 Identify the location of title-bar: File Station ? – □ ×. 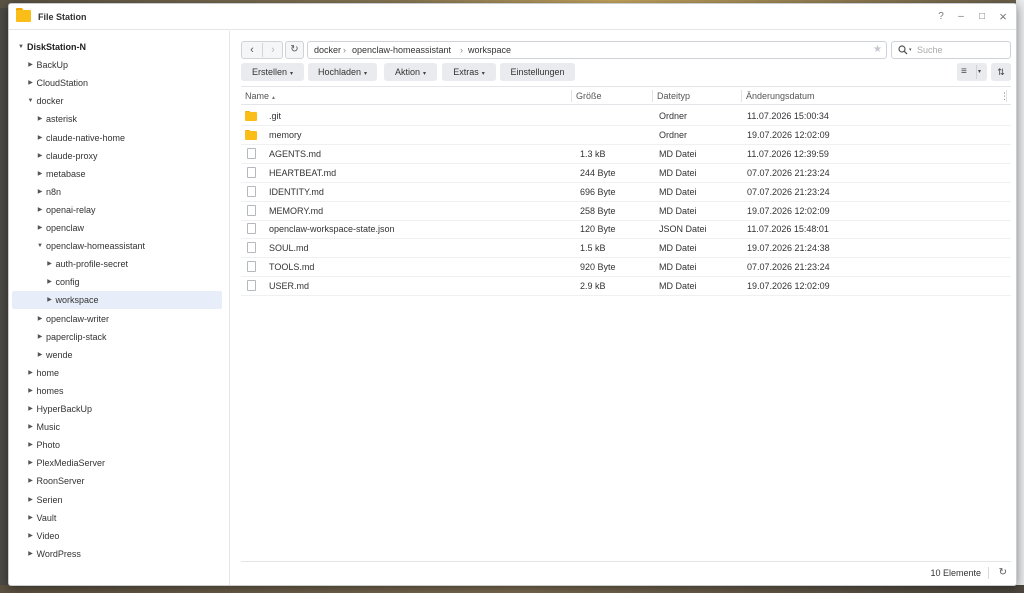
(512, 17).